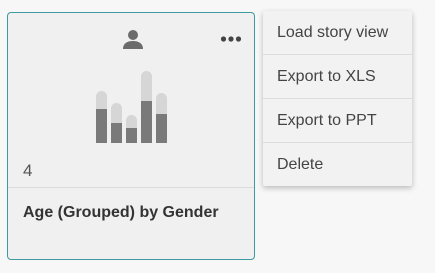 Image resolution: width=435 pixels, height=273 pixels. Describe the element at coordinates (28, 170) in the screenshot. I see `story-count: 4` at that location.